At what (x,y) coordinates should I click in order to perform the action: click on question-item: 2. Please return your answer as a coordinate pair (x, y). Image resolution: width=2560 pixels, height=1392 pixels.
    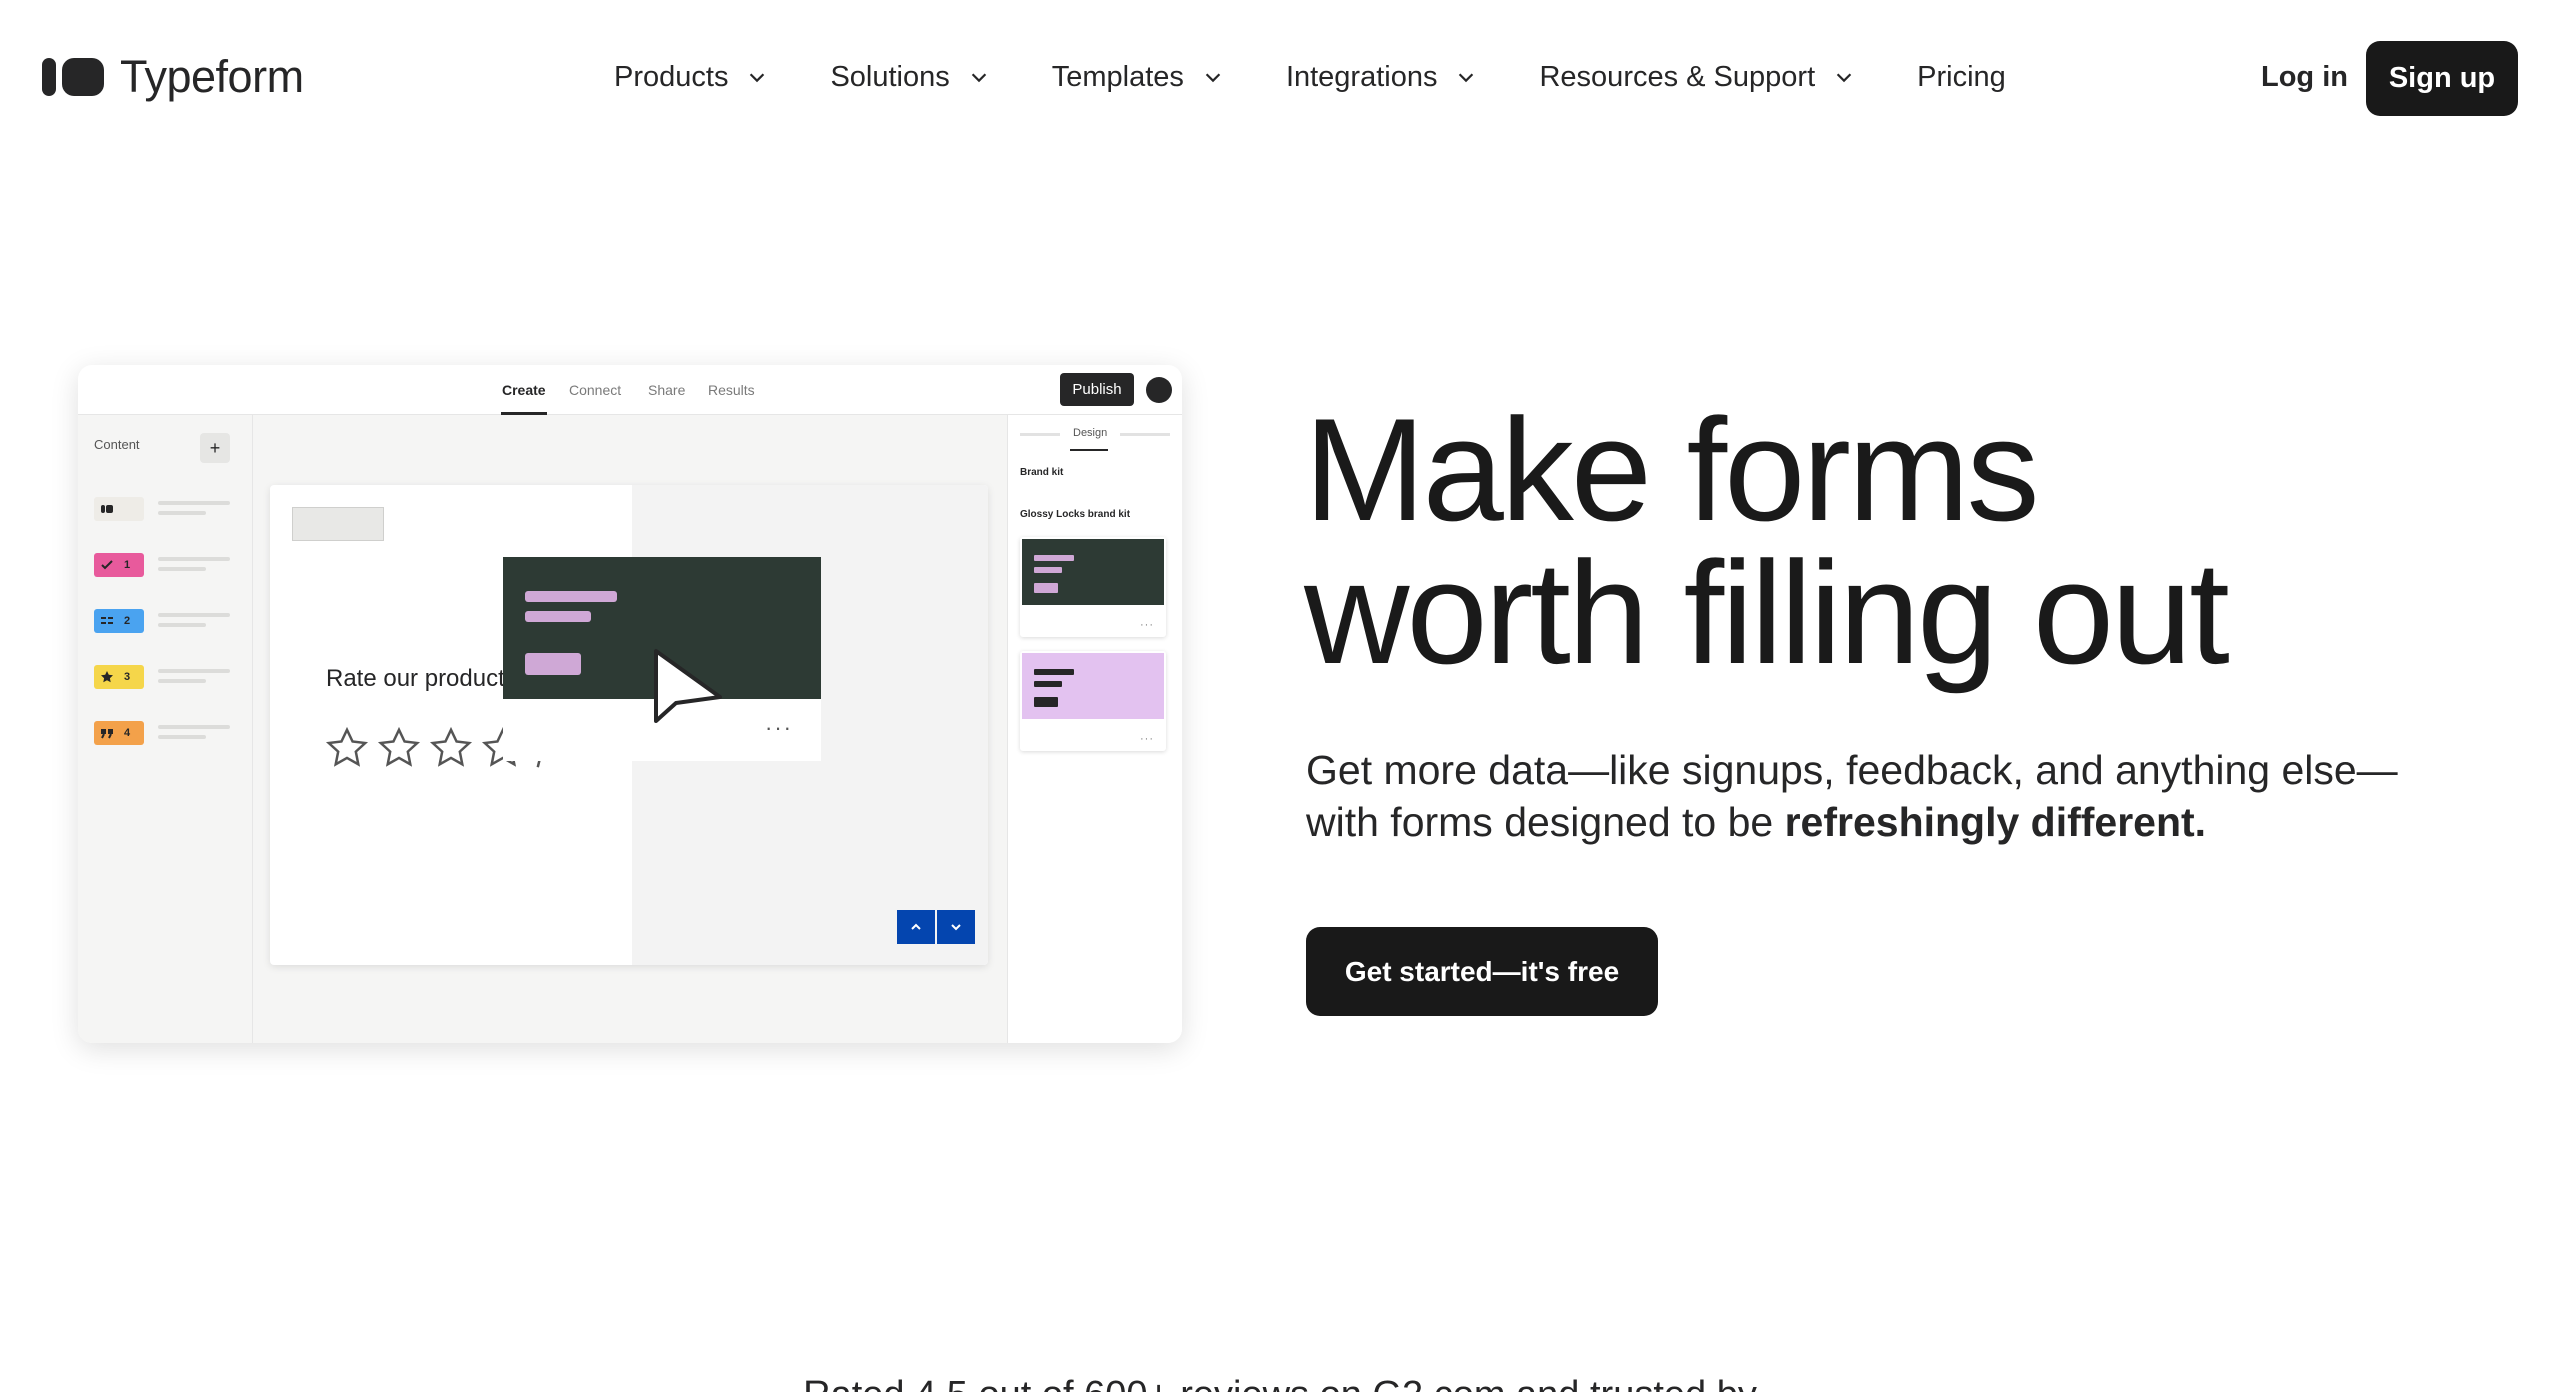
    Looking at the image, I should click on (164, 621).